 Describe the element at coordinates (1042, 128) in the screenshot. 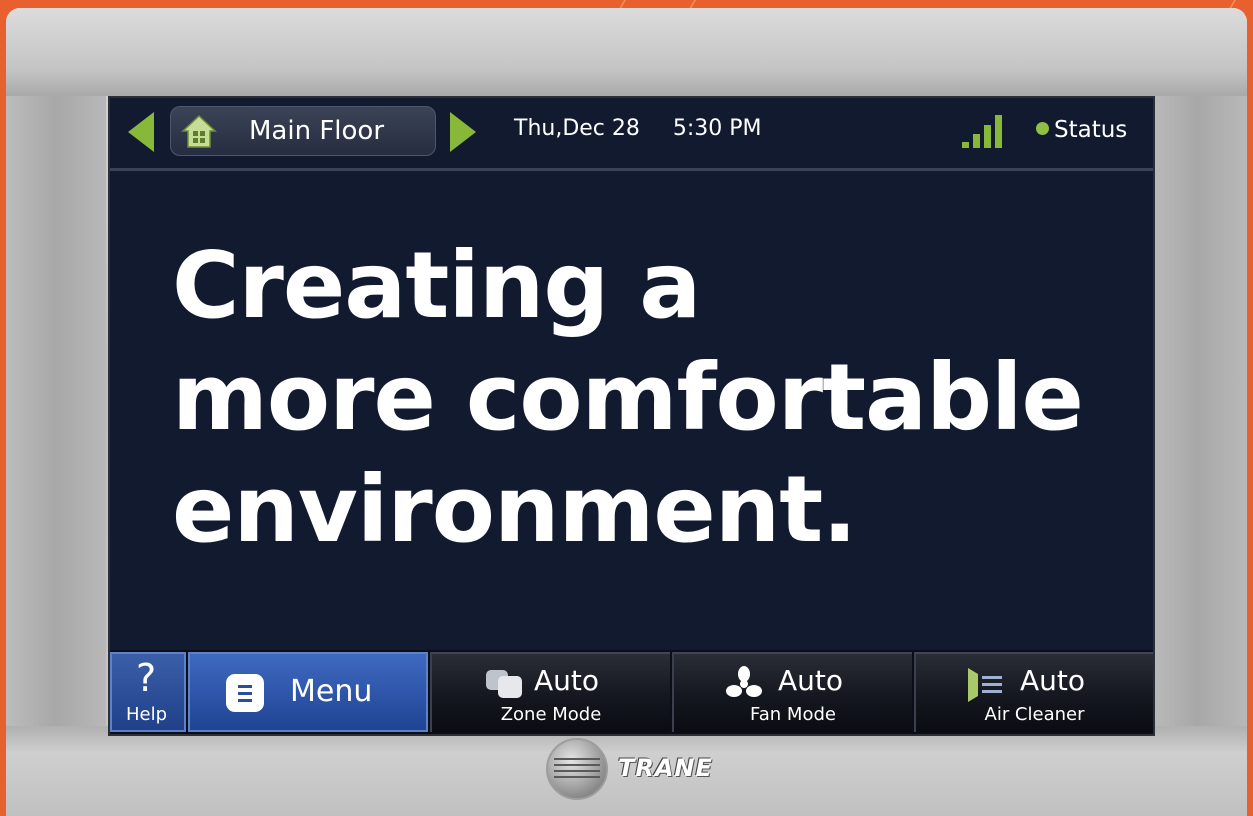

I see `status-dot-icon` at that location.